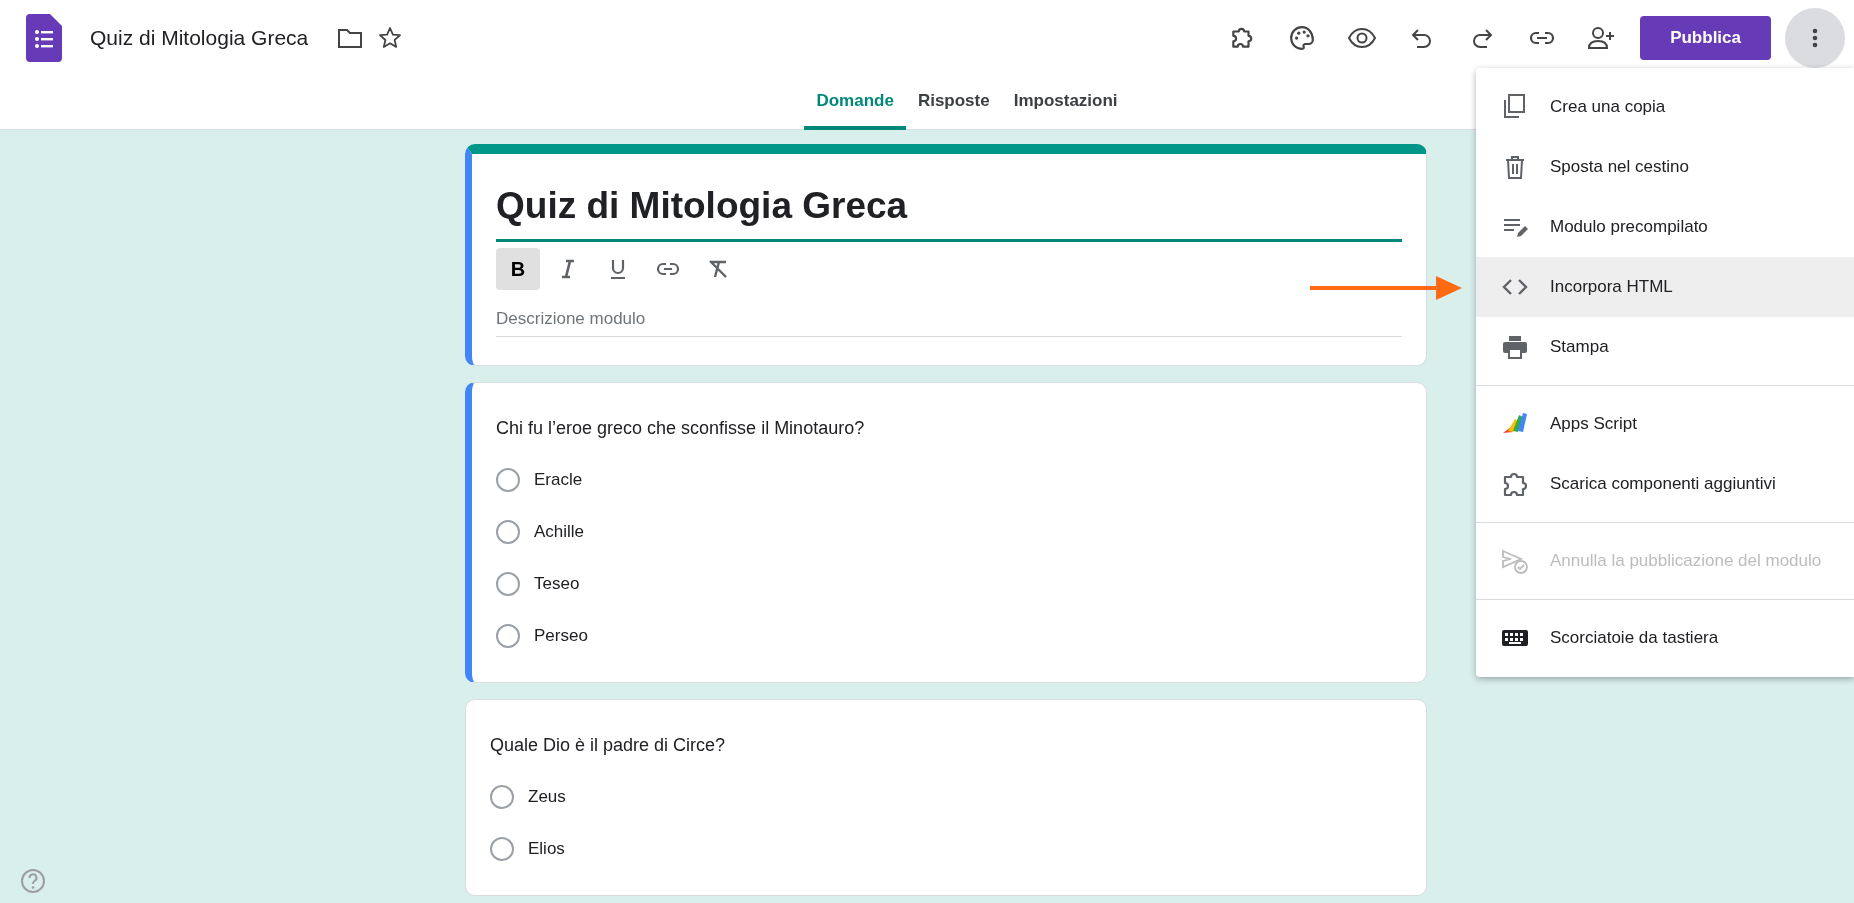 The width and height of the screenshot is (1854, 903). What do you see at coordinates (546, 849) in the screenshot?
I see `option-label: Elios` at bounding box center [546, 849].